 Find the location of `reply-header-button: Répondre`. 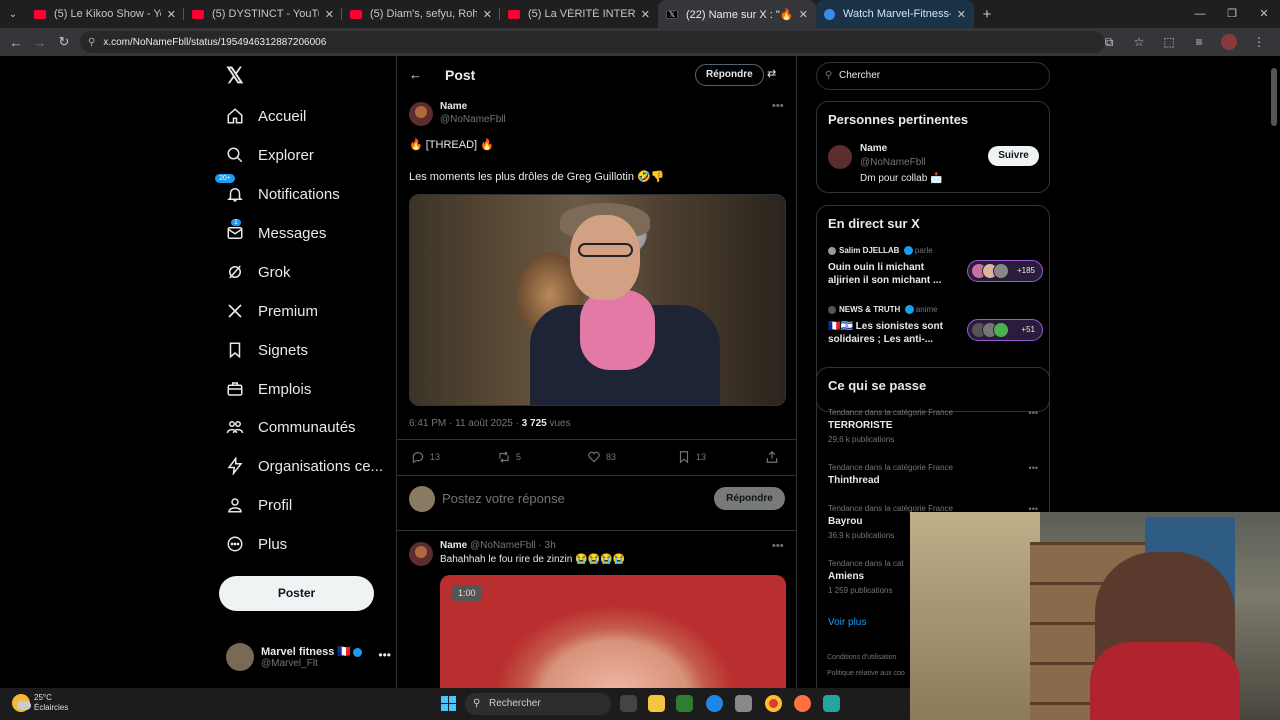

reply-header-button: Répondre is located at coordinates (729, 75).